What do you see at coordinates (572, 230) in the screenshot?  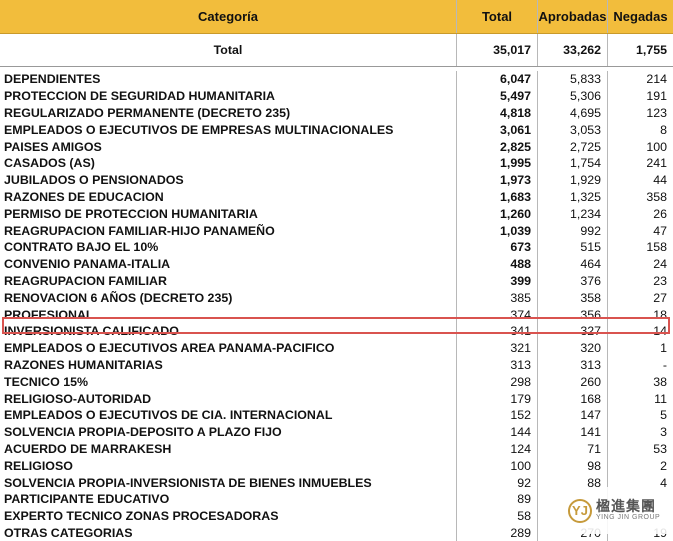 I see `row-aprobadas: 992` at bounding box center [572, 230].